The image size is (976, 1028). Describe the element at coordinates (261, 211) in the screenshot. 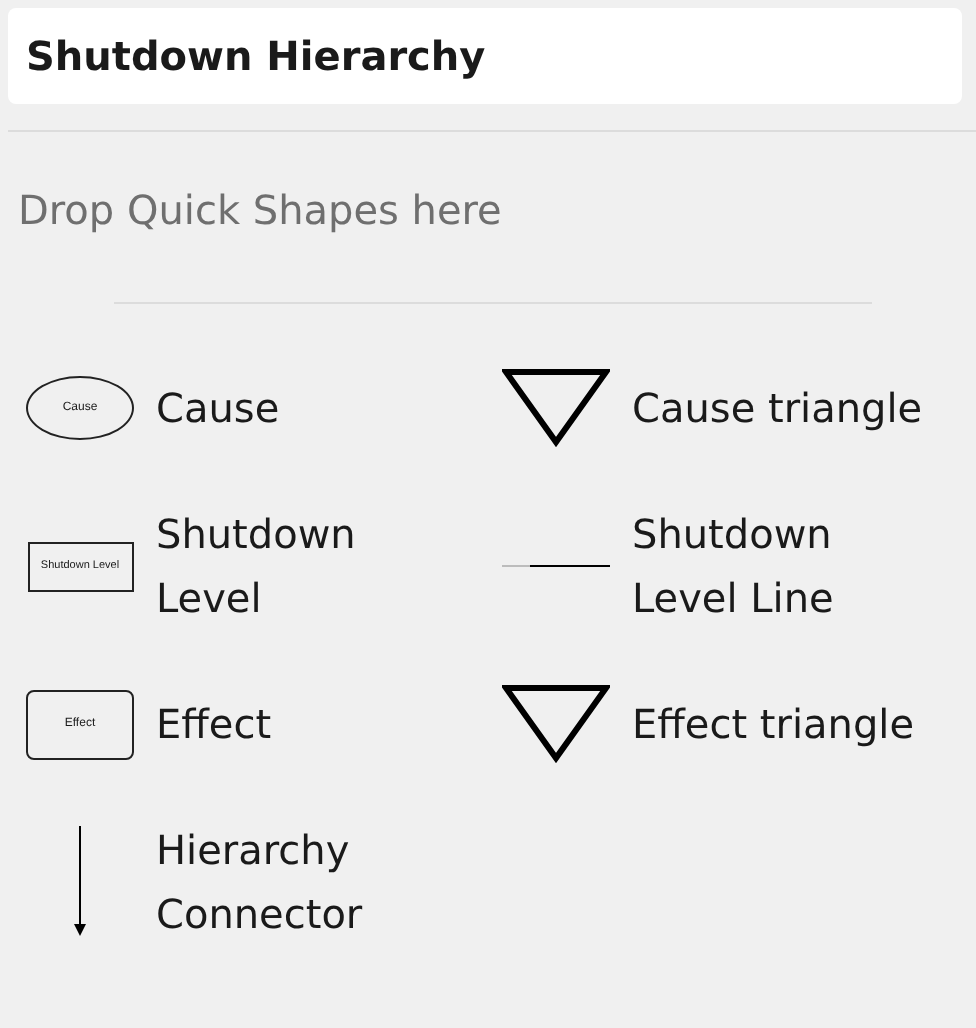

I see `drop-hint: Drop Quick Shapes here` at that location.